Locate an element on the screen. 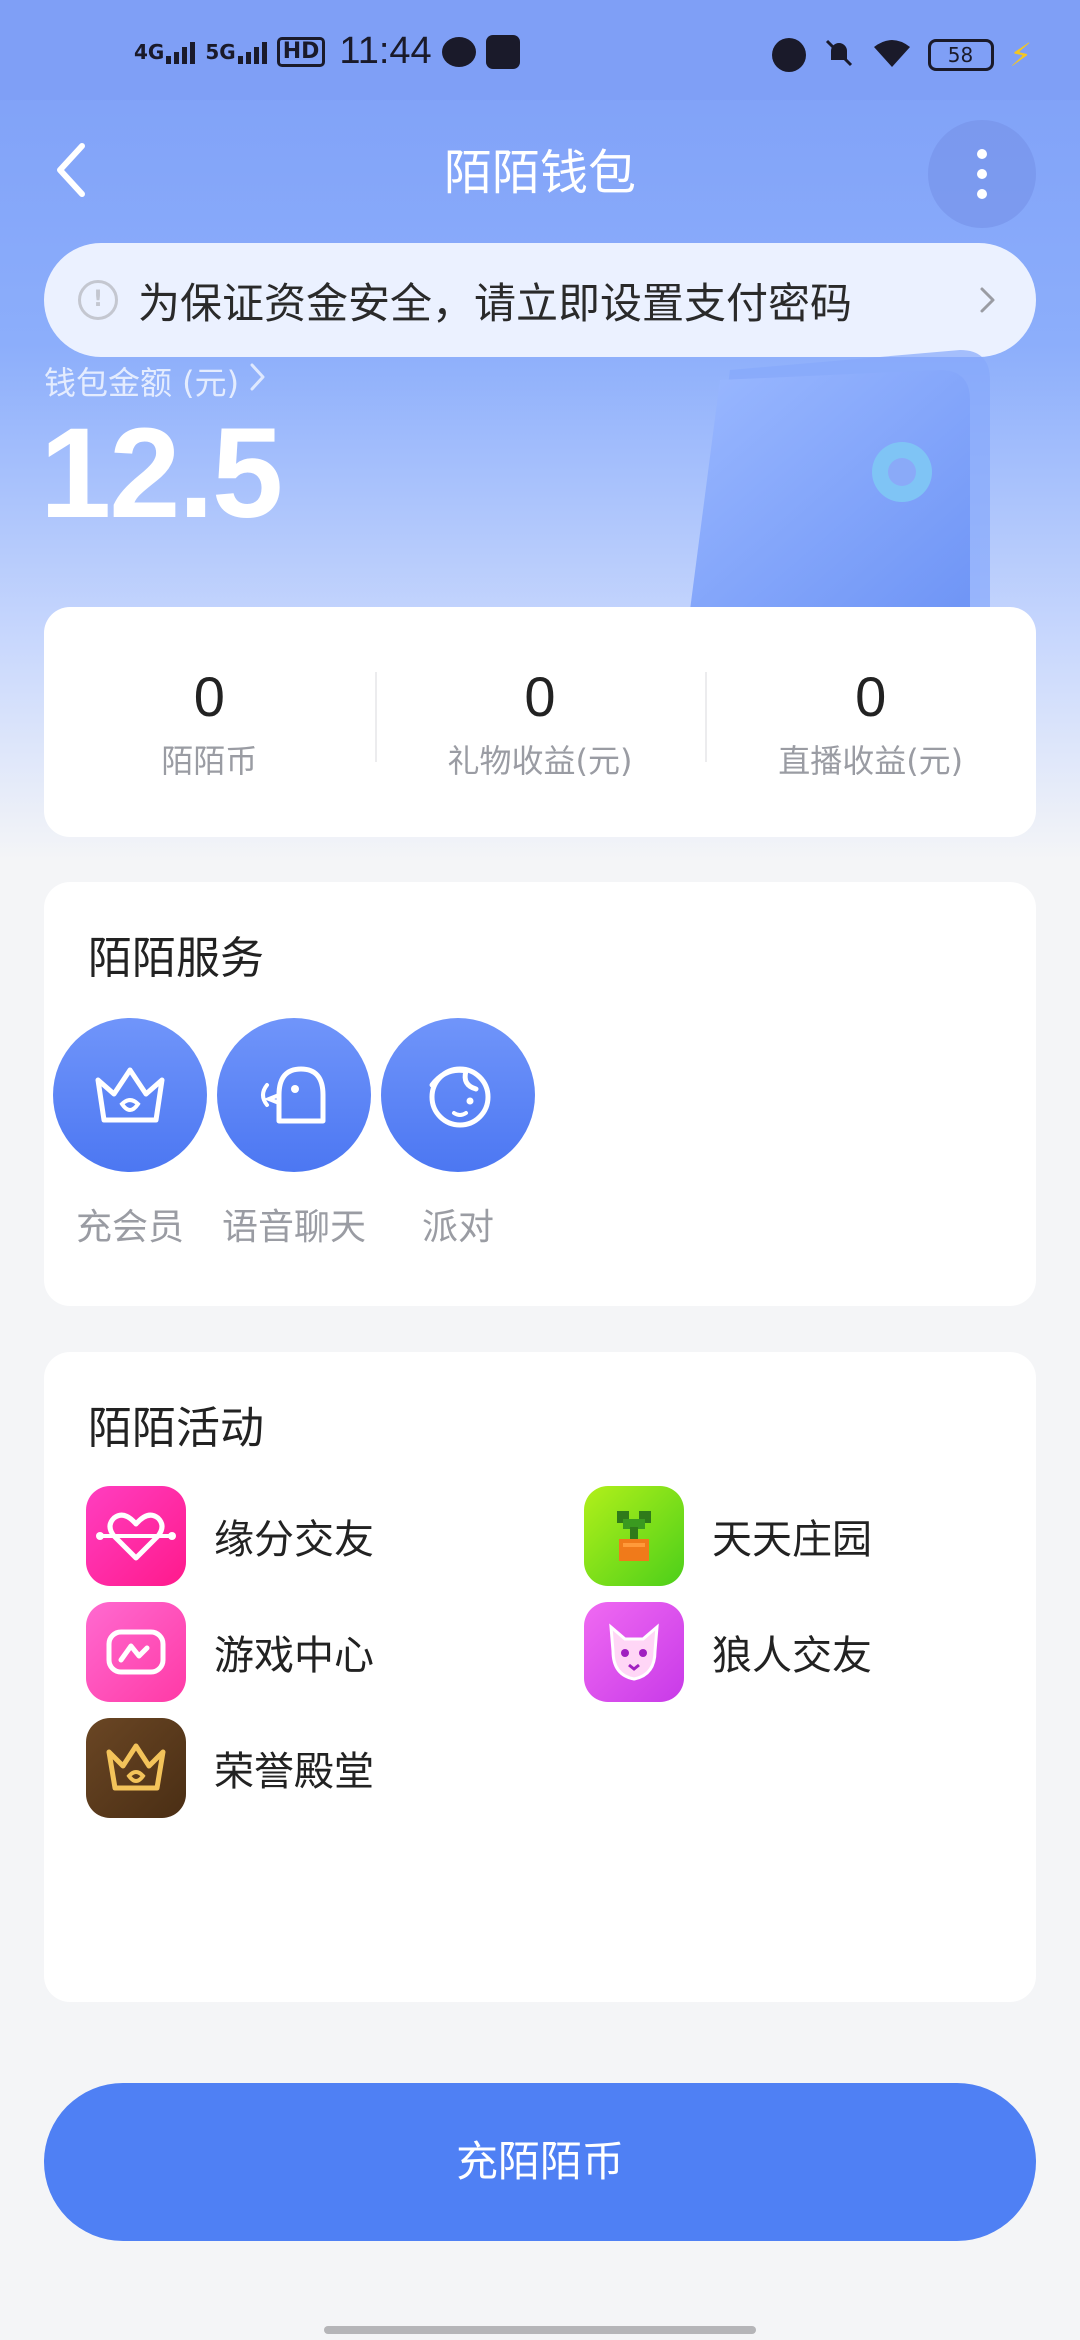 The width and height of the screenshot is (1080, 2340). notice-text: 为保证资金安全，请立即设置支付密码 is located at coordinates (495, 303).